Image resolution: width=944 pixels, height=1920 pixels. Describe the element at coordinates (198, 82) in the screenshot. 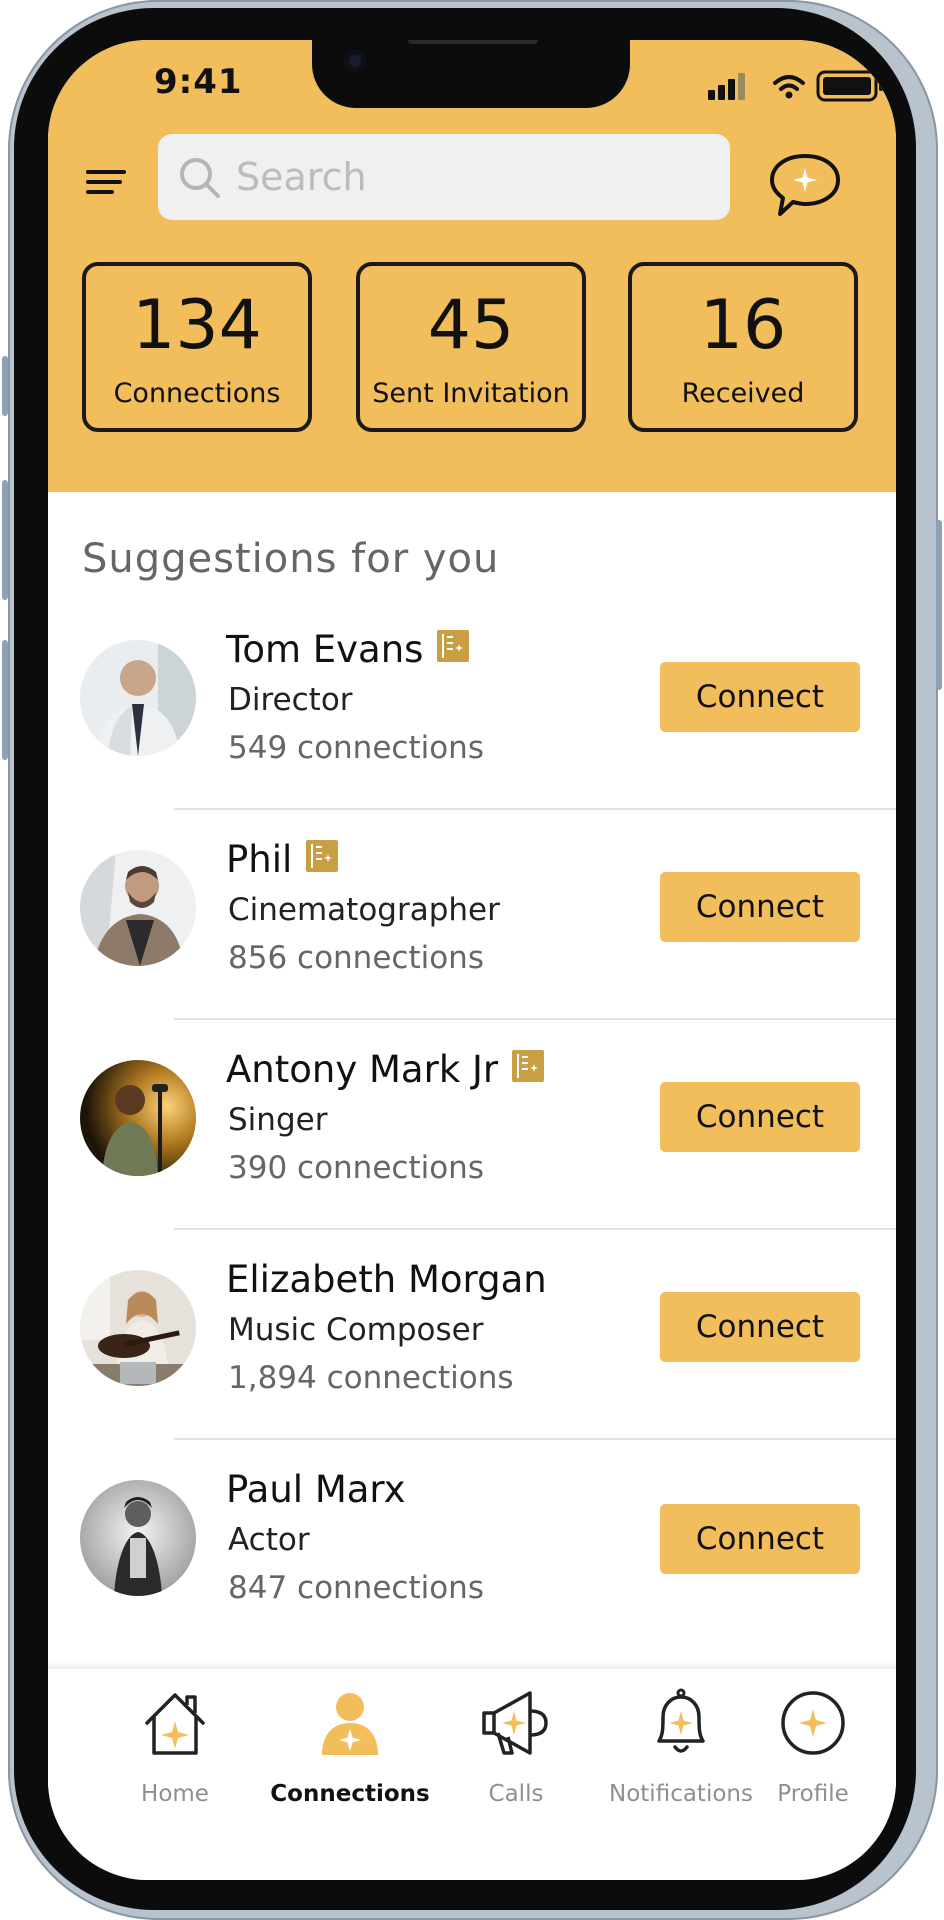

I see `status-time: 9:41` at that location.